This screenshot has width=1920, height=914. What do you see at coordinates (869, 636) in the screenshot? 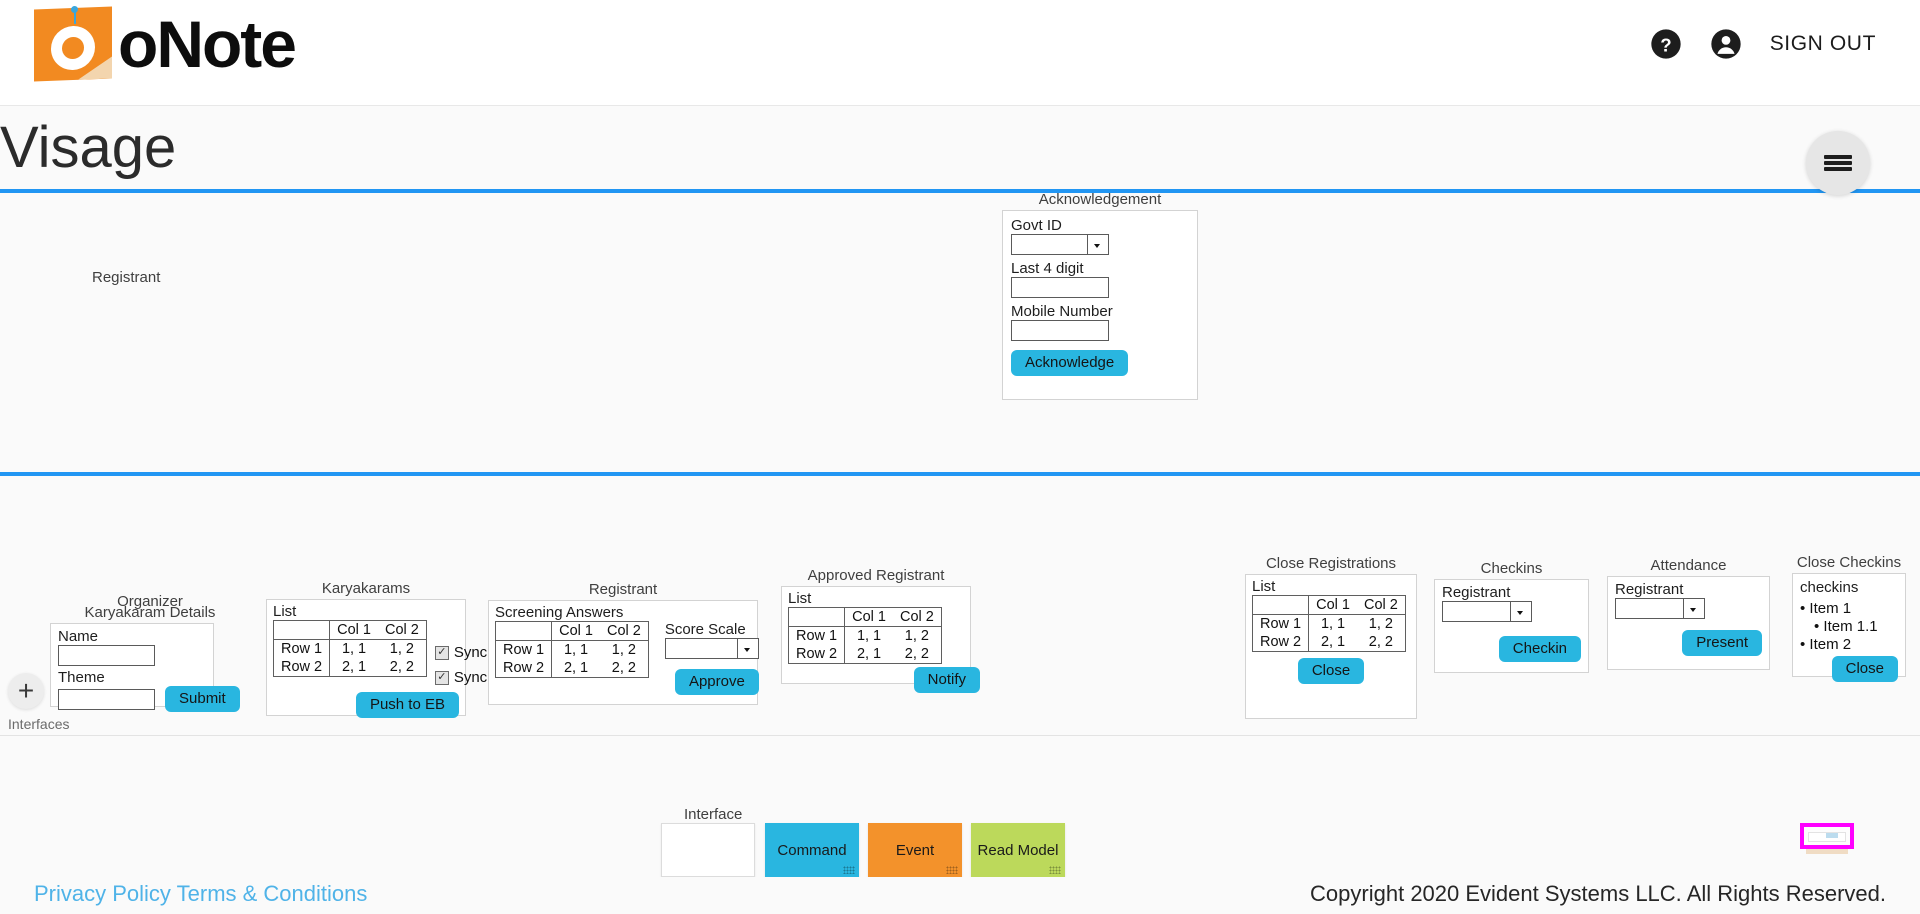
I see `table-cell: 1, 1` at bounding box center [869, 636].